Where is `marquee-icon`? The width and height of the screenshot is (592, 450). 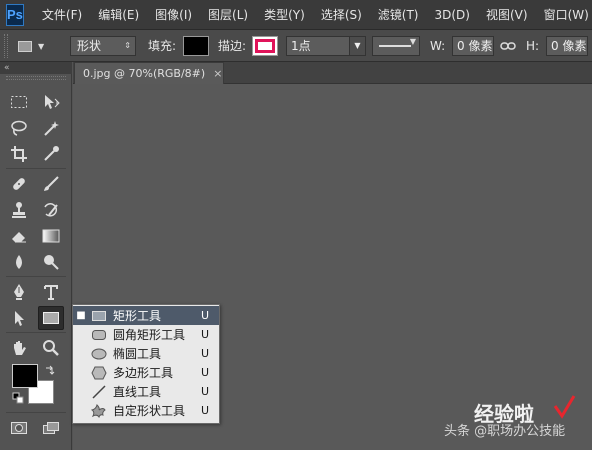 marquee-icon is located at coordinates (19, 102).